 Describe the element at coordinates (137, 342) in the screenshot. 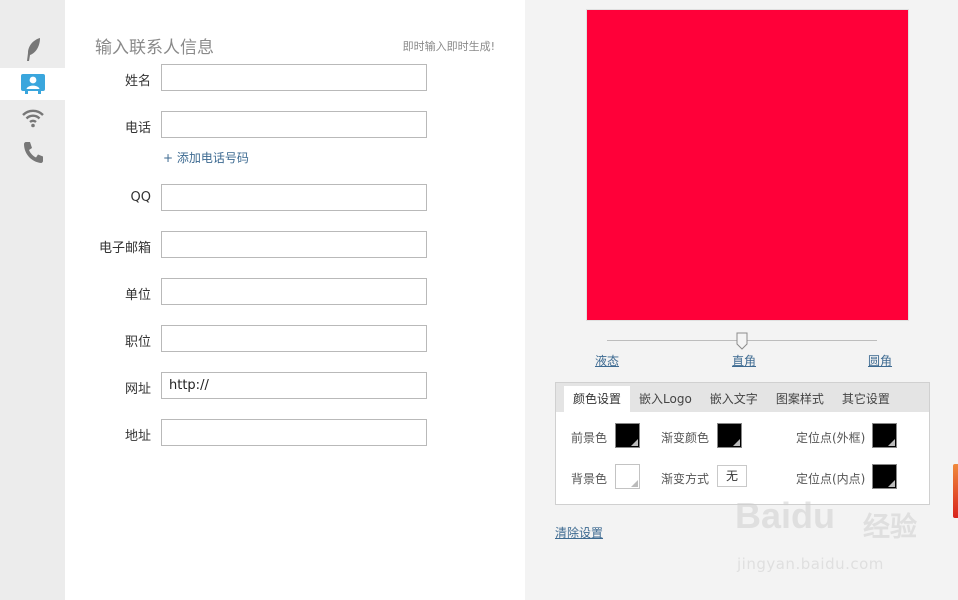

I see `position-label: 职位` at that location.